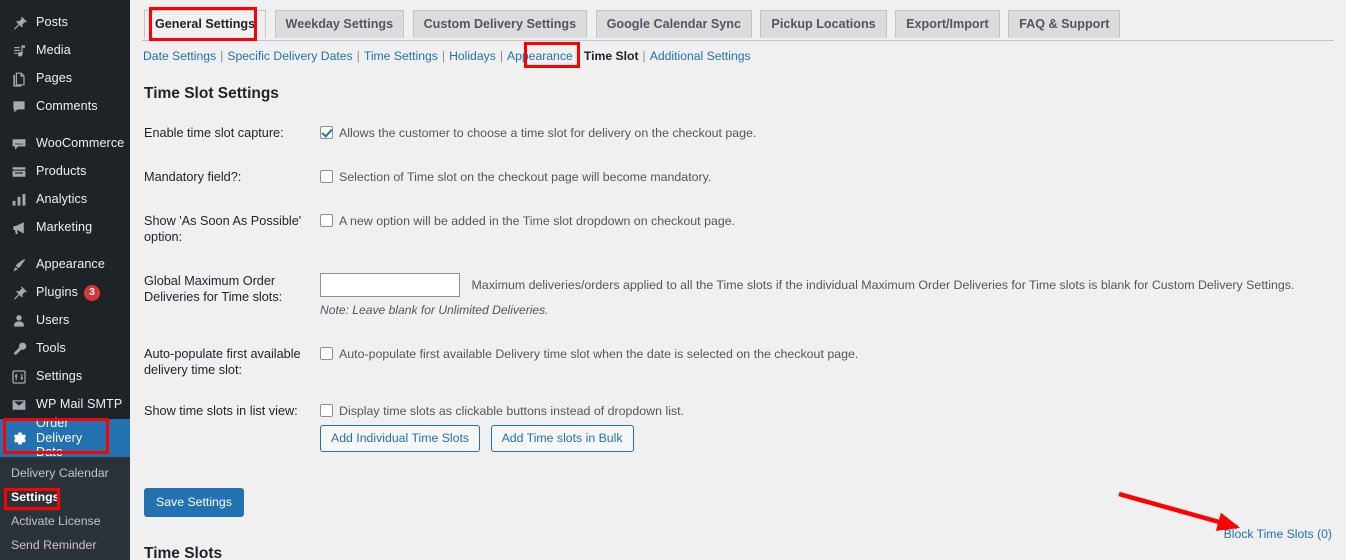 The width and height of the screenshot is (1346, 560). I want to click on tab-weekday-settings: Weekday Settings, so click(339, 24).